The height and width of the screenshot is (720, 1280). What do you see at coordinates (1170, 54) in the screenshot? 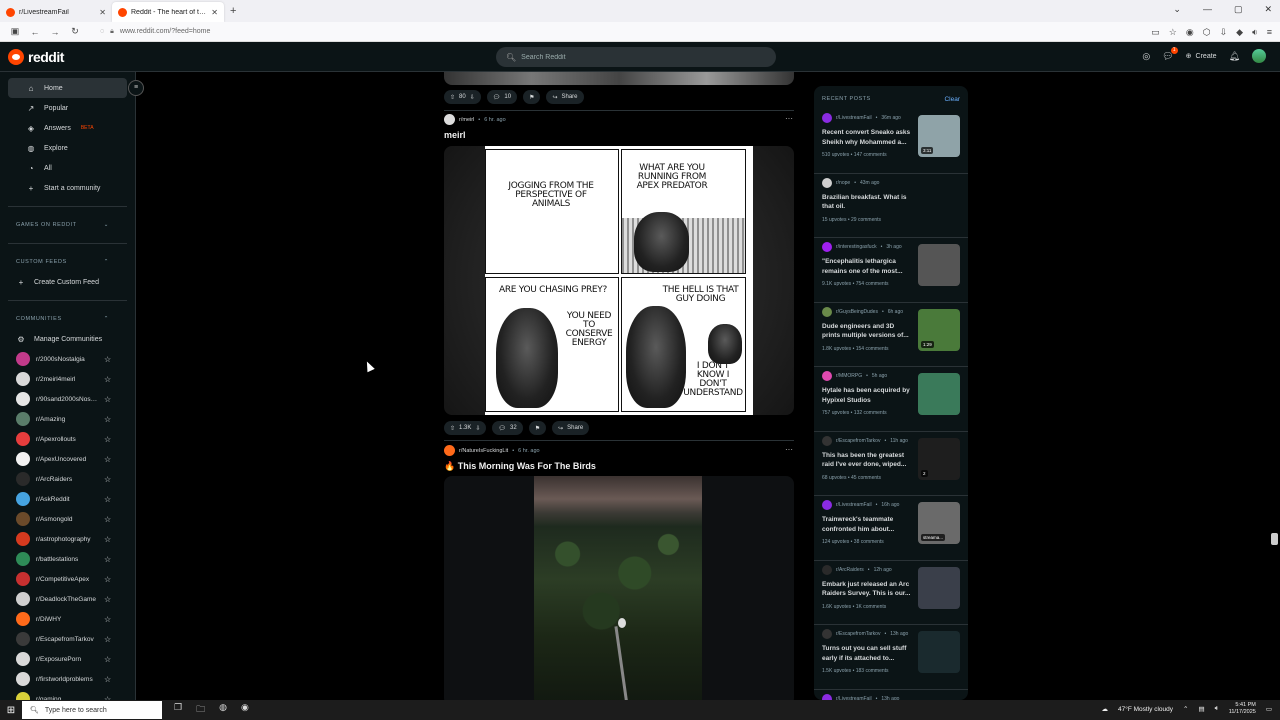
I see `chat-icon: 💬︎ 1` at bounding box center [1170, 54].